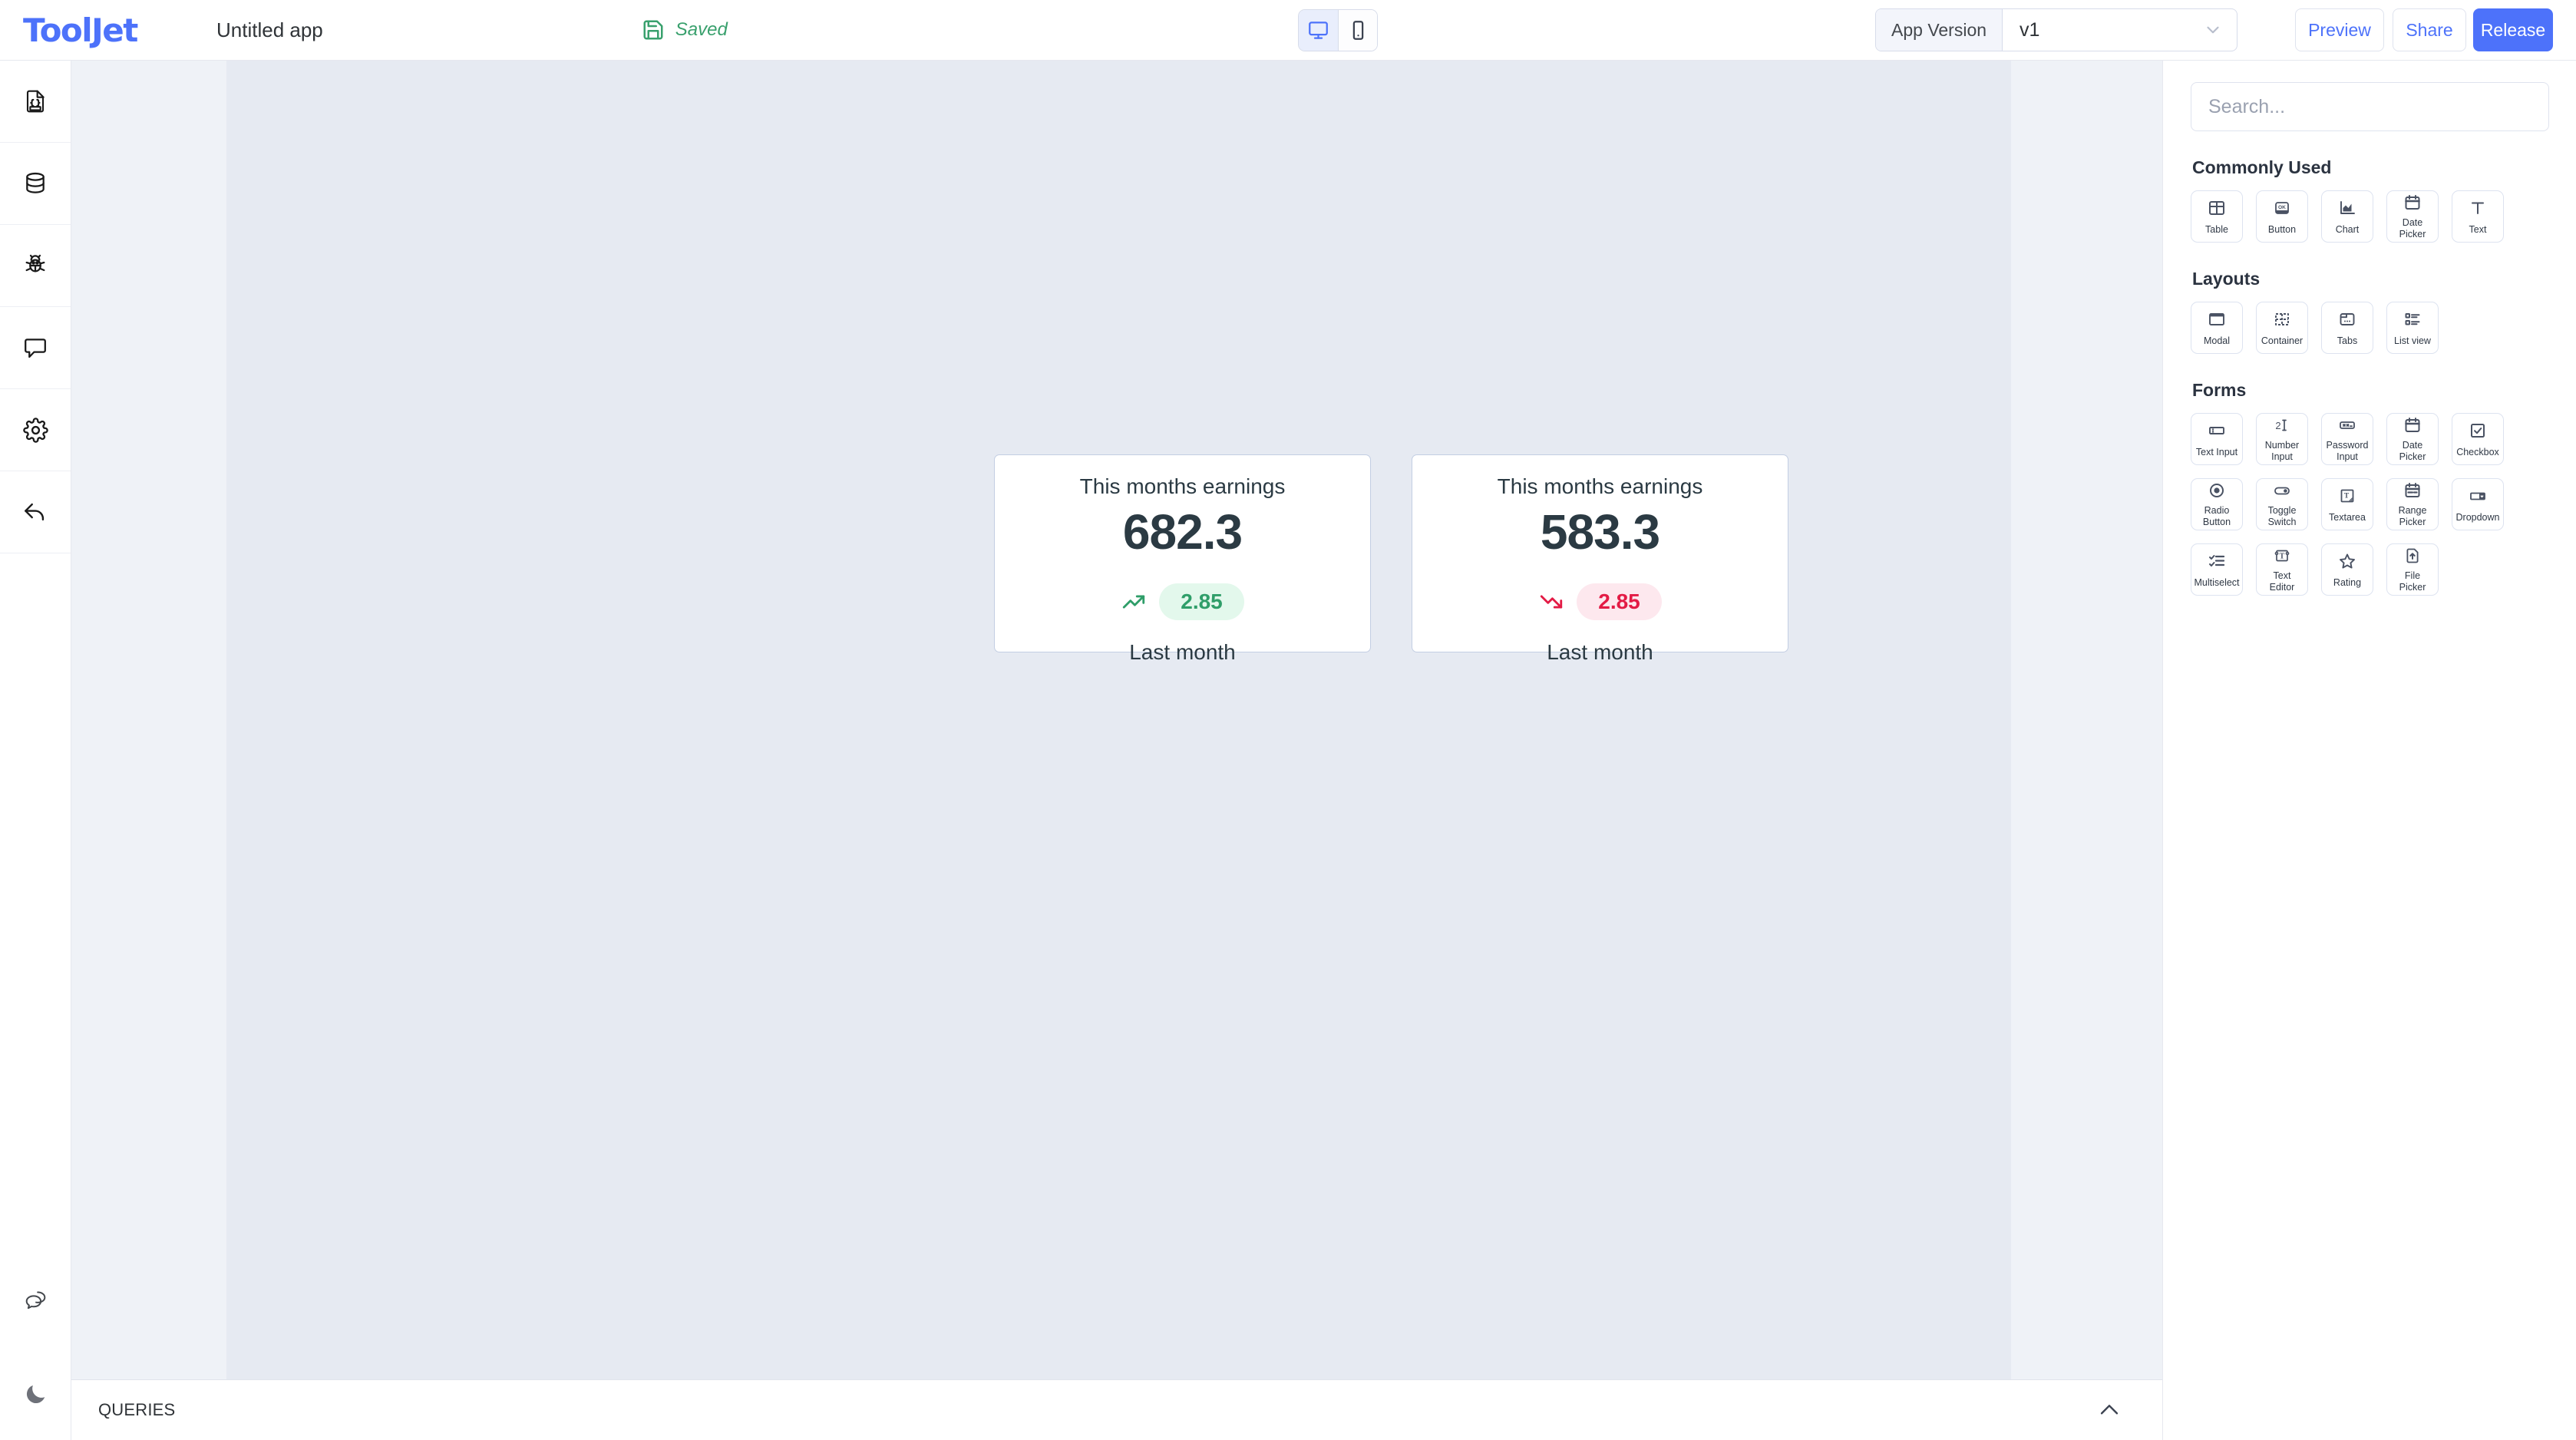  Describe the element at coordinates (2412, 216) in the screenshot. I see `component-card-date-picker: Date Picker` at that location.